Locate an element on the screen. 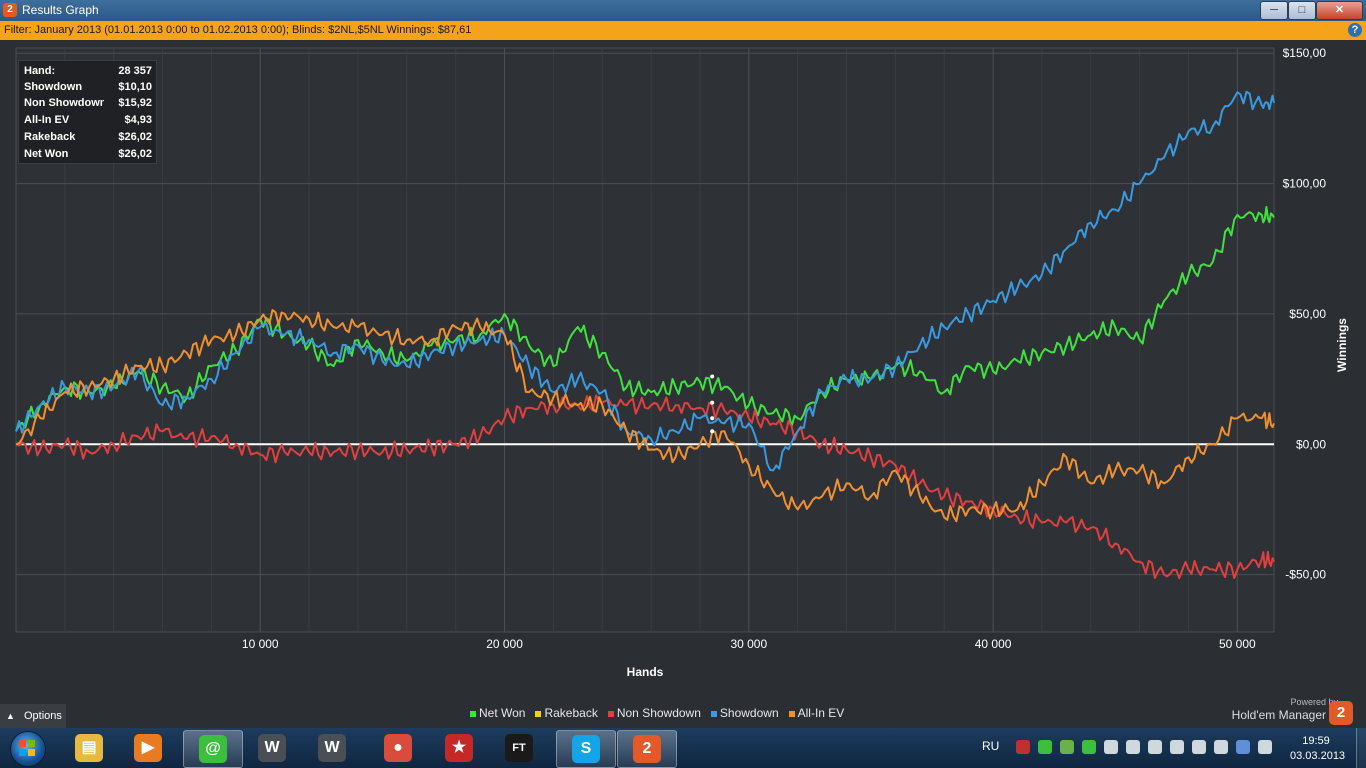  stats-row-net-won: Net Won $26,02 is located at coordinates (88, 154).